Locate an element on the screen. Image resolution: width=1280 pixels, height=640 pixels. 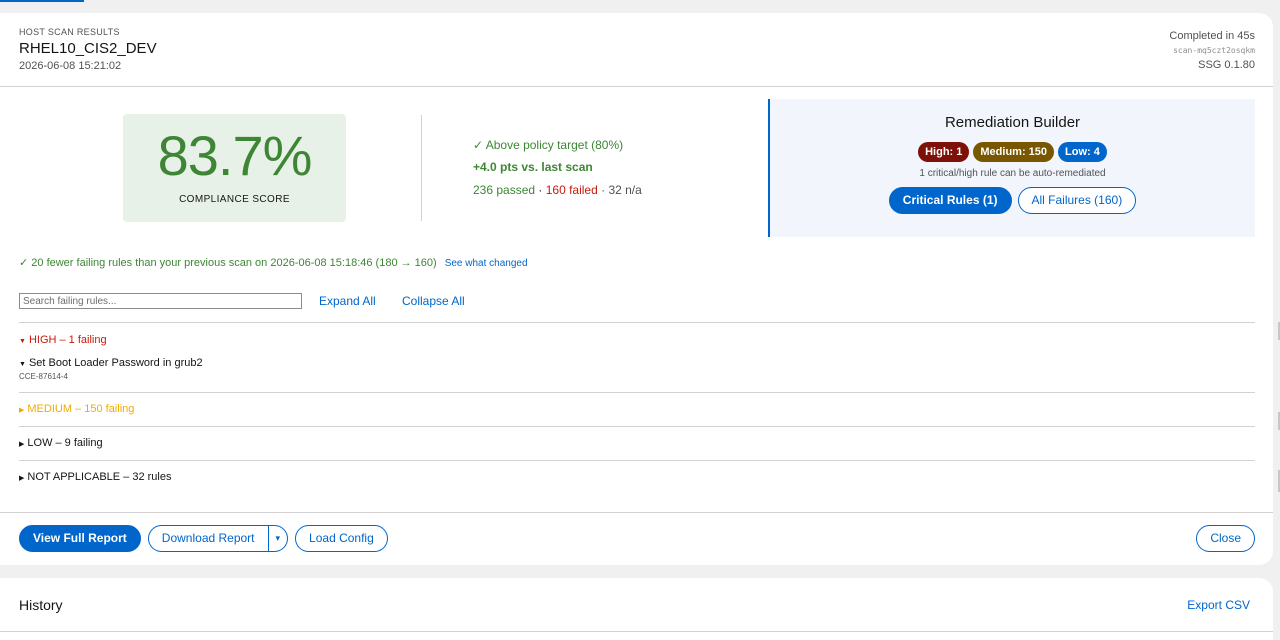
passed-count: 236 passed is located at coordinates (504, 190).